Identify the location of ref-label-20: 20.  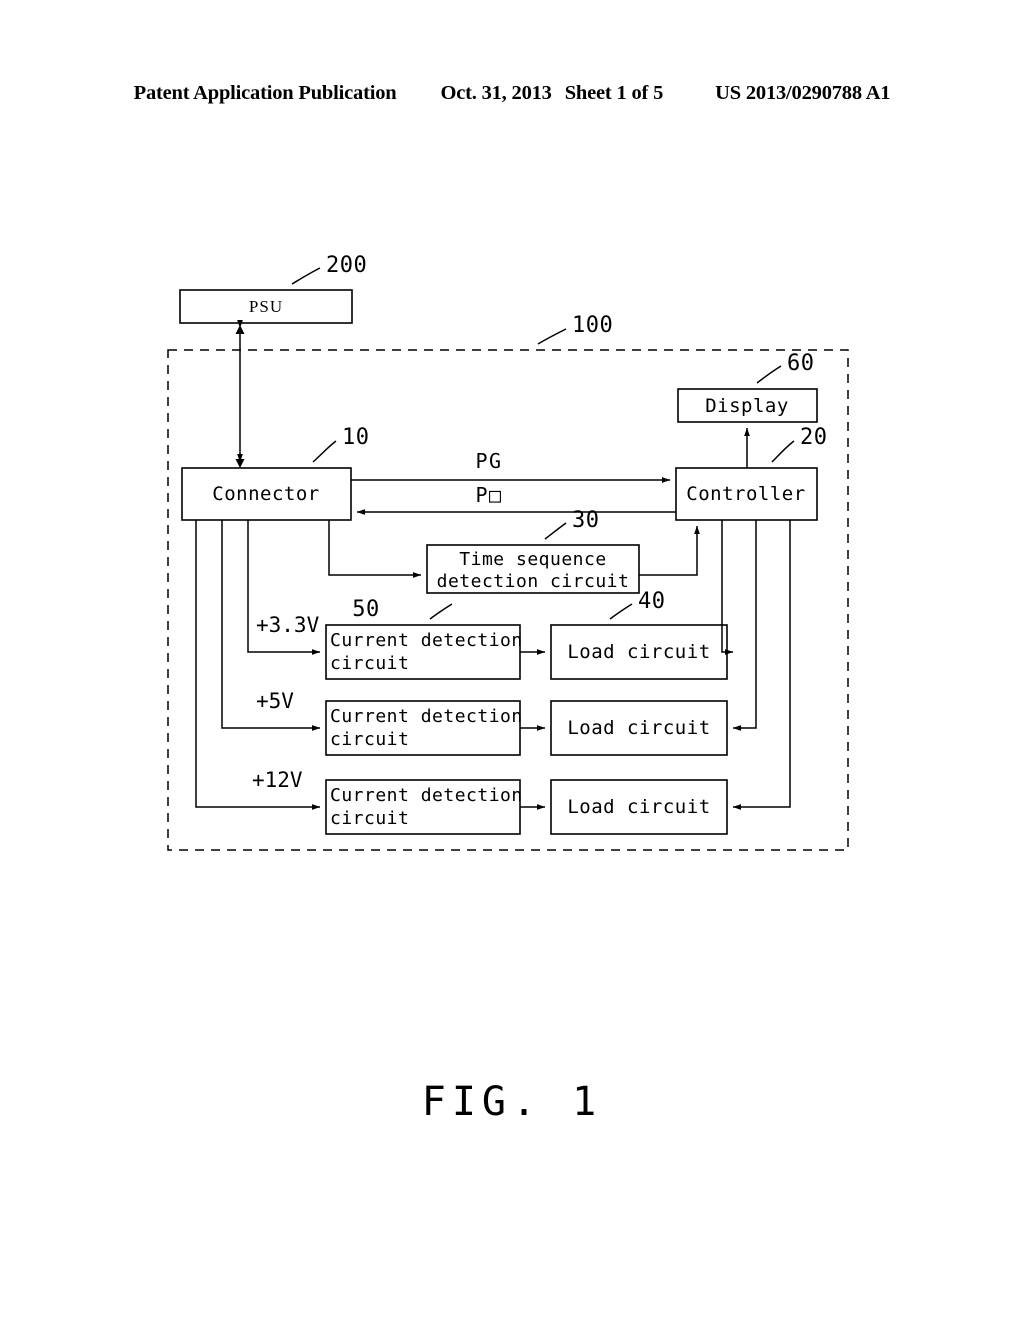
(814, 437).